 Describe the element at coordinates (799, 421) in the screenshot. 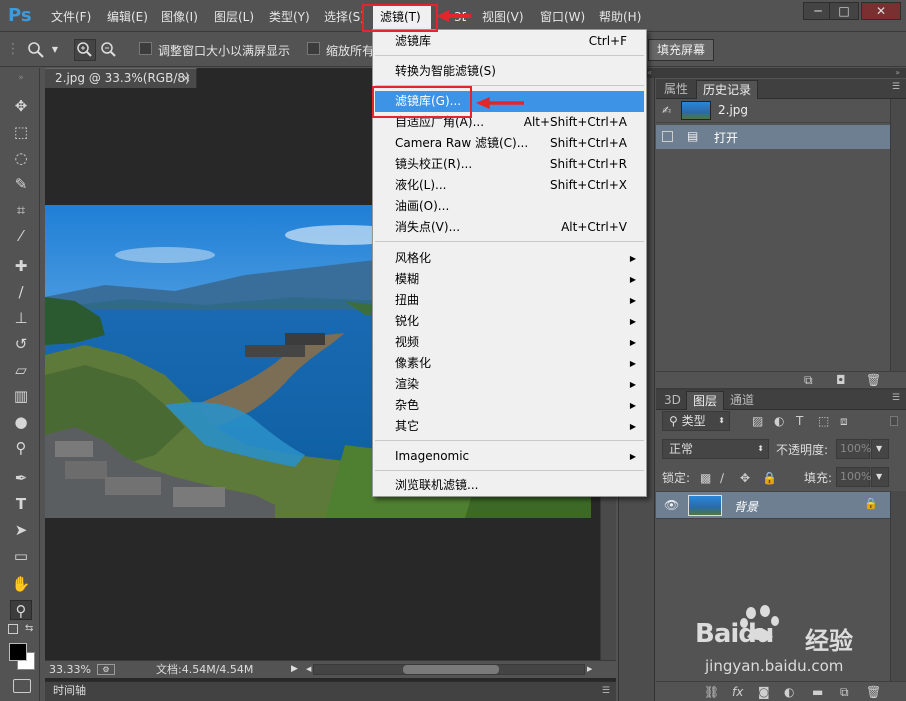

I see `filter-type-icon: T` at that location.